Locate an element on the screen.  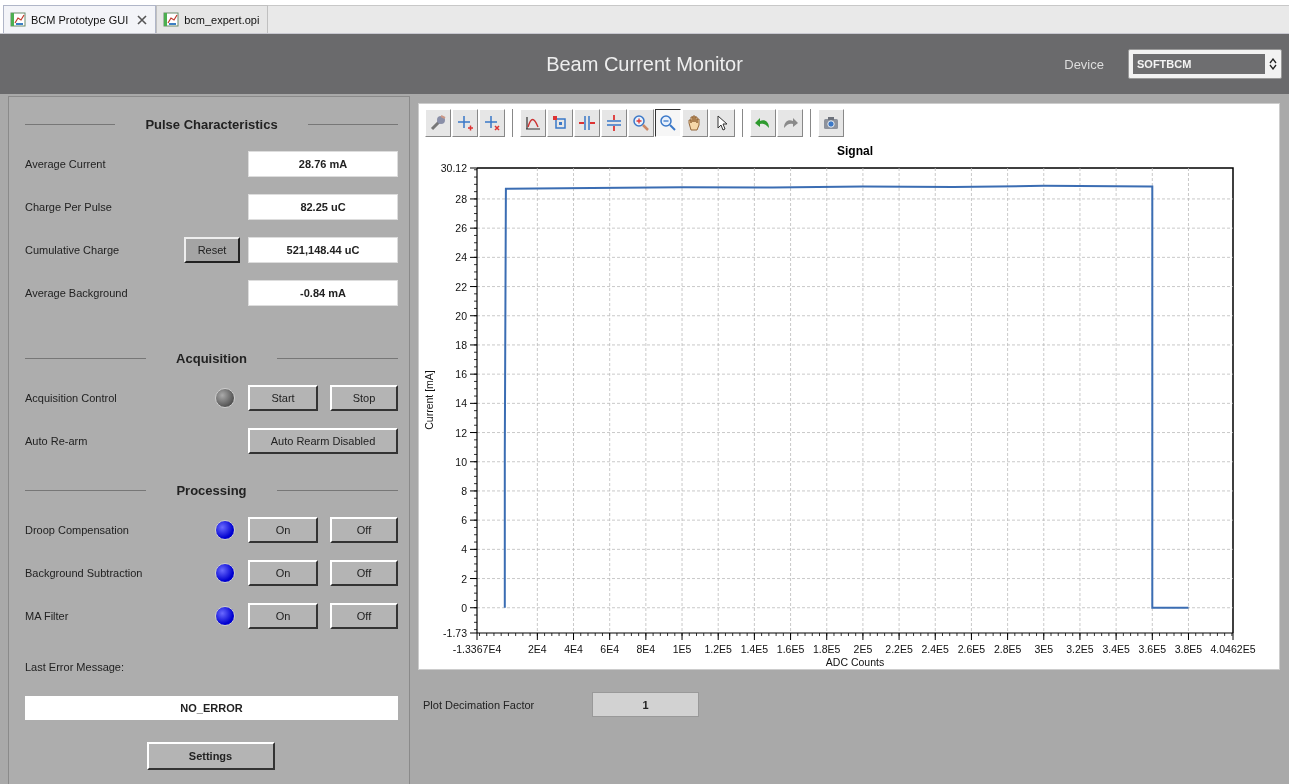
action-button: Start is located at coordinates (283, 397).